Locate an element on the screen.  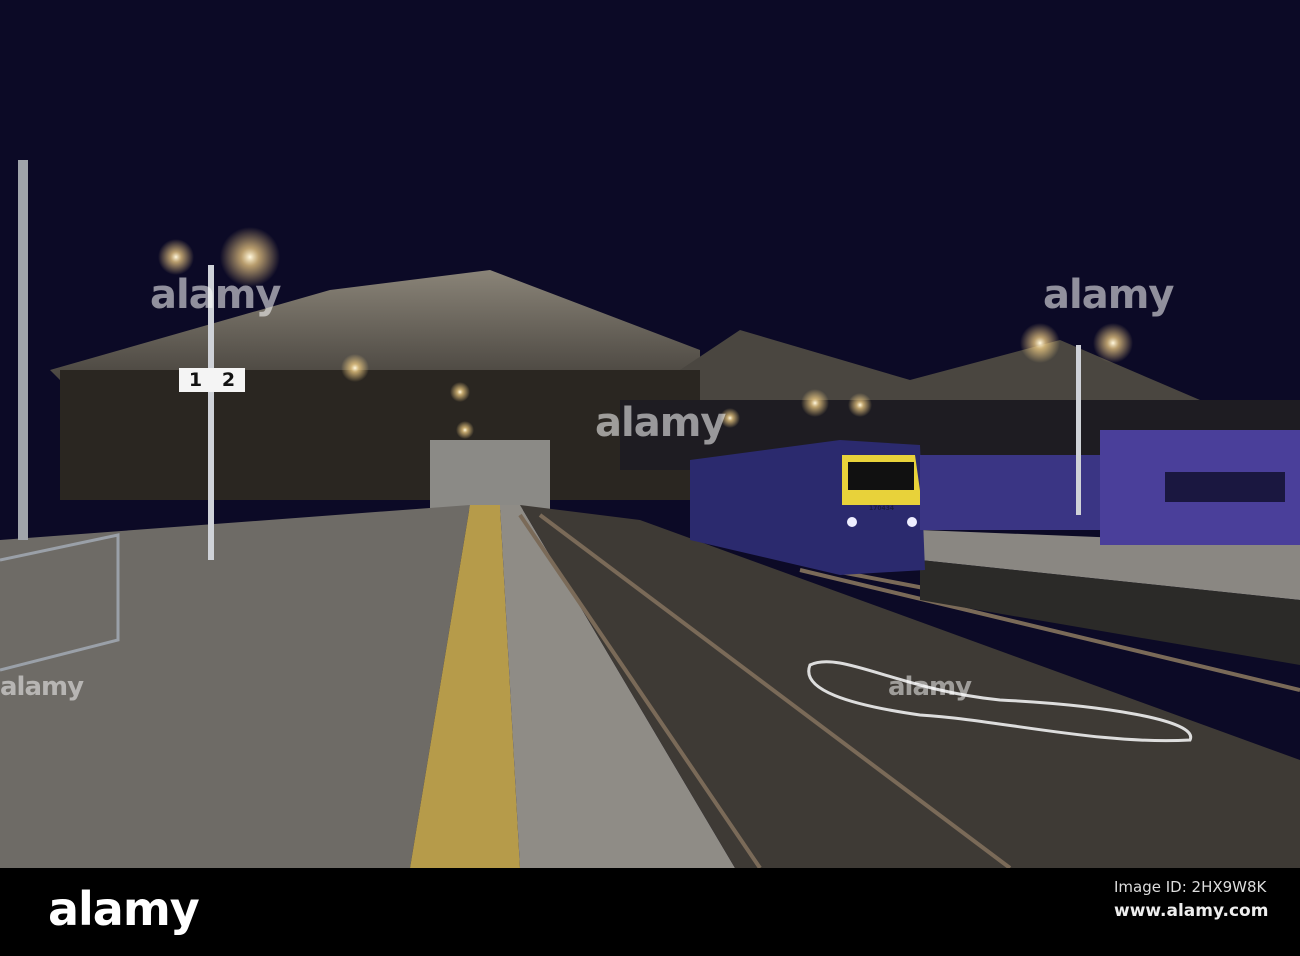
train-number: 170434 is located at coordinates (882, 508).